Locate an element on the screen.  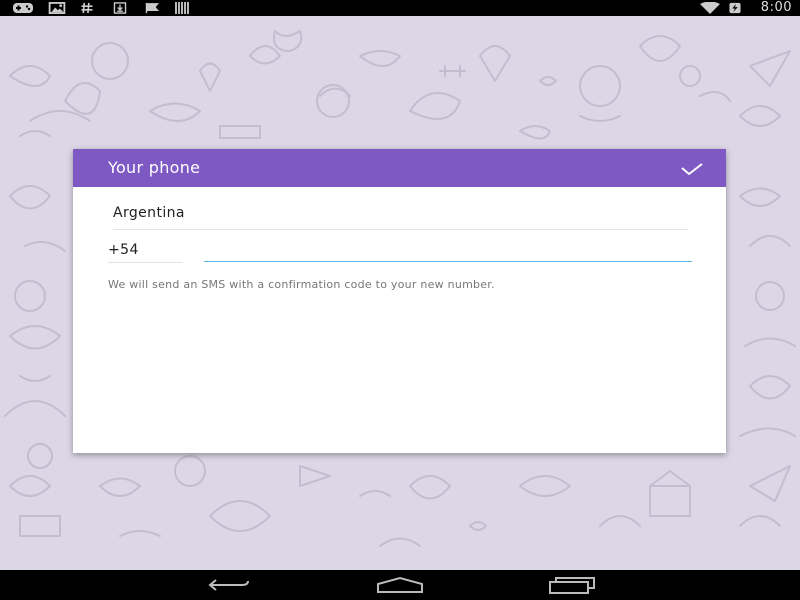
download-icon is located at coordinates (120, 8).